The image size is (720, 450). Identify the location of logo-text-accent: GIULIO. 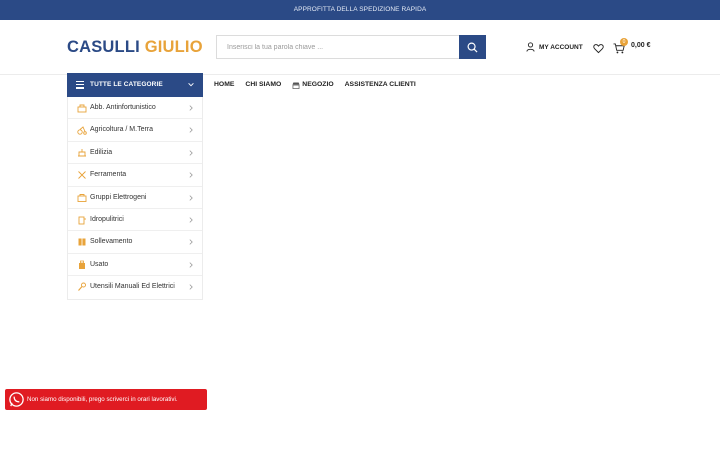
(173, 47).